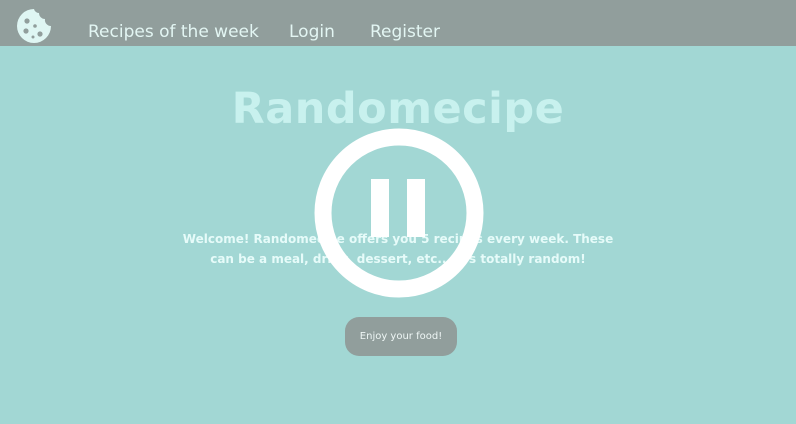 The image size is (796, 424). I want to click on enjoy-your-food-button: Enjoy your food!, so click(401, 336).